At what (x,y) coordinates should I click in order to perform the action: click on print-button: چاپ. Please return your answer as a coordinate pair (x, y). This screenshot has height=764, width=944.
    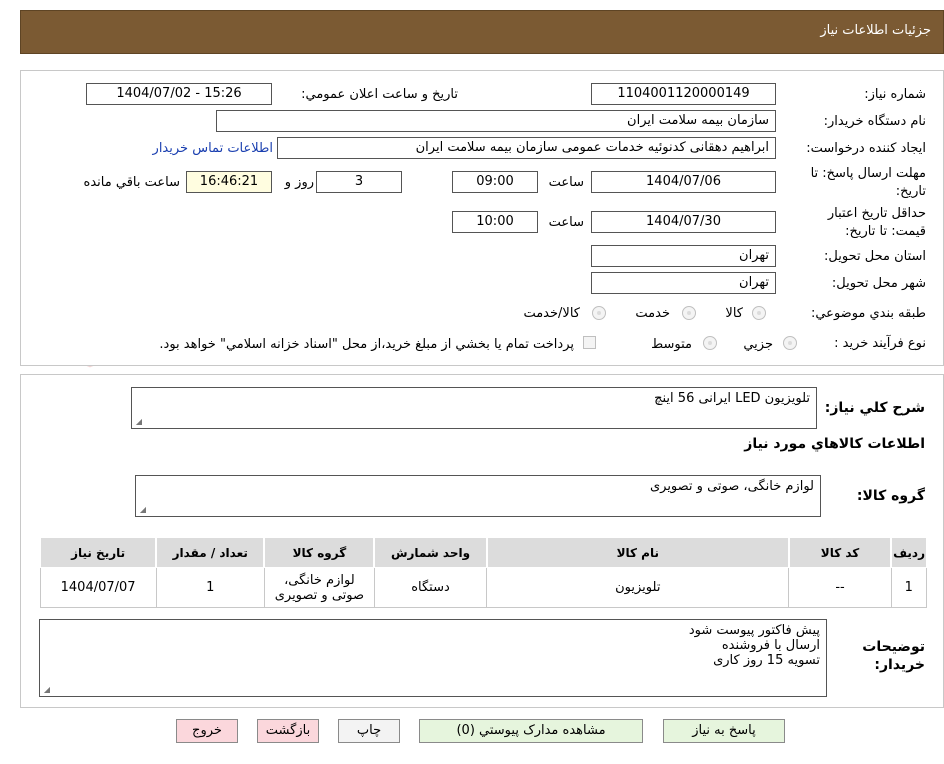
    Looking at the image, I should click on (369, 731).